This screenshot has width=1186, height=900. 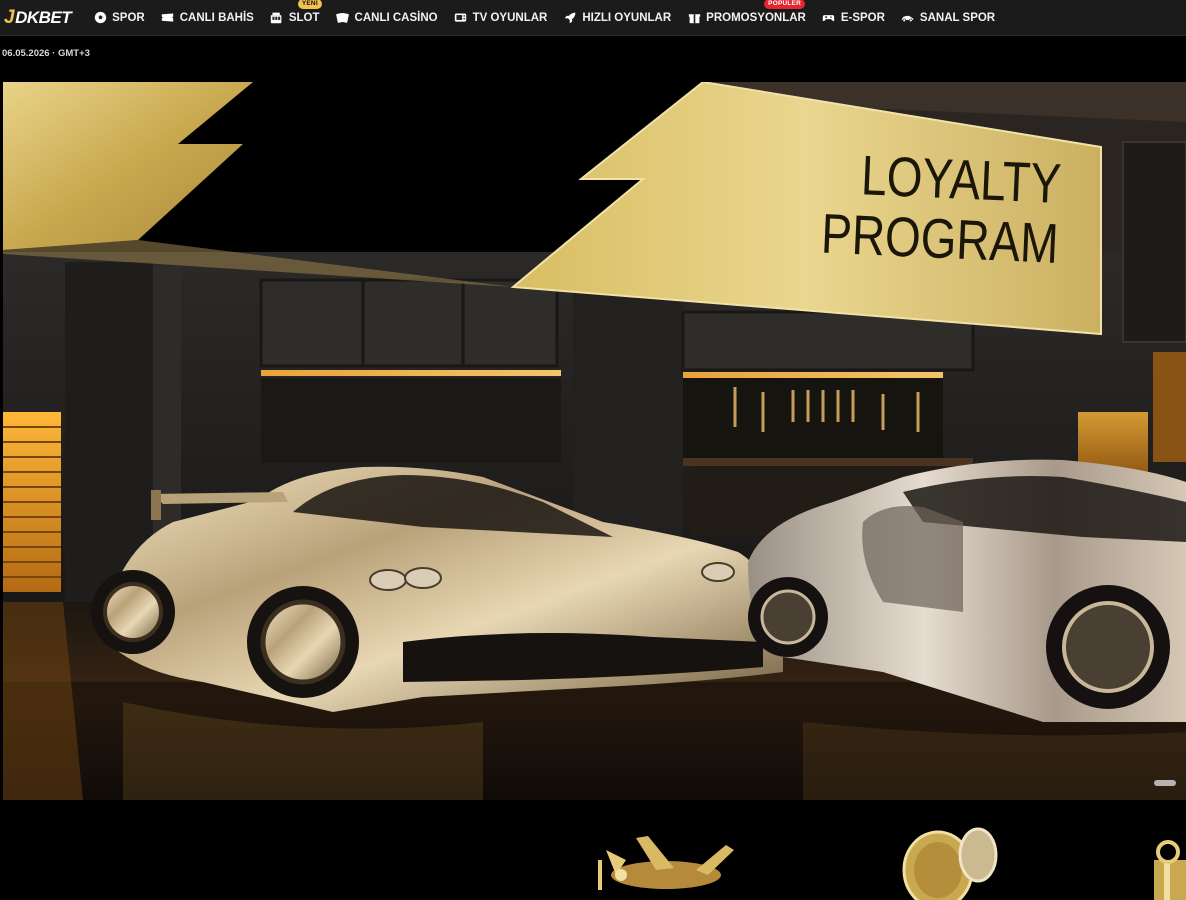 What do you see at coordinates (128, 17) in the screenshot?
I see `nav-label: SPOR` at bounding box center [128, 17].